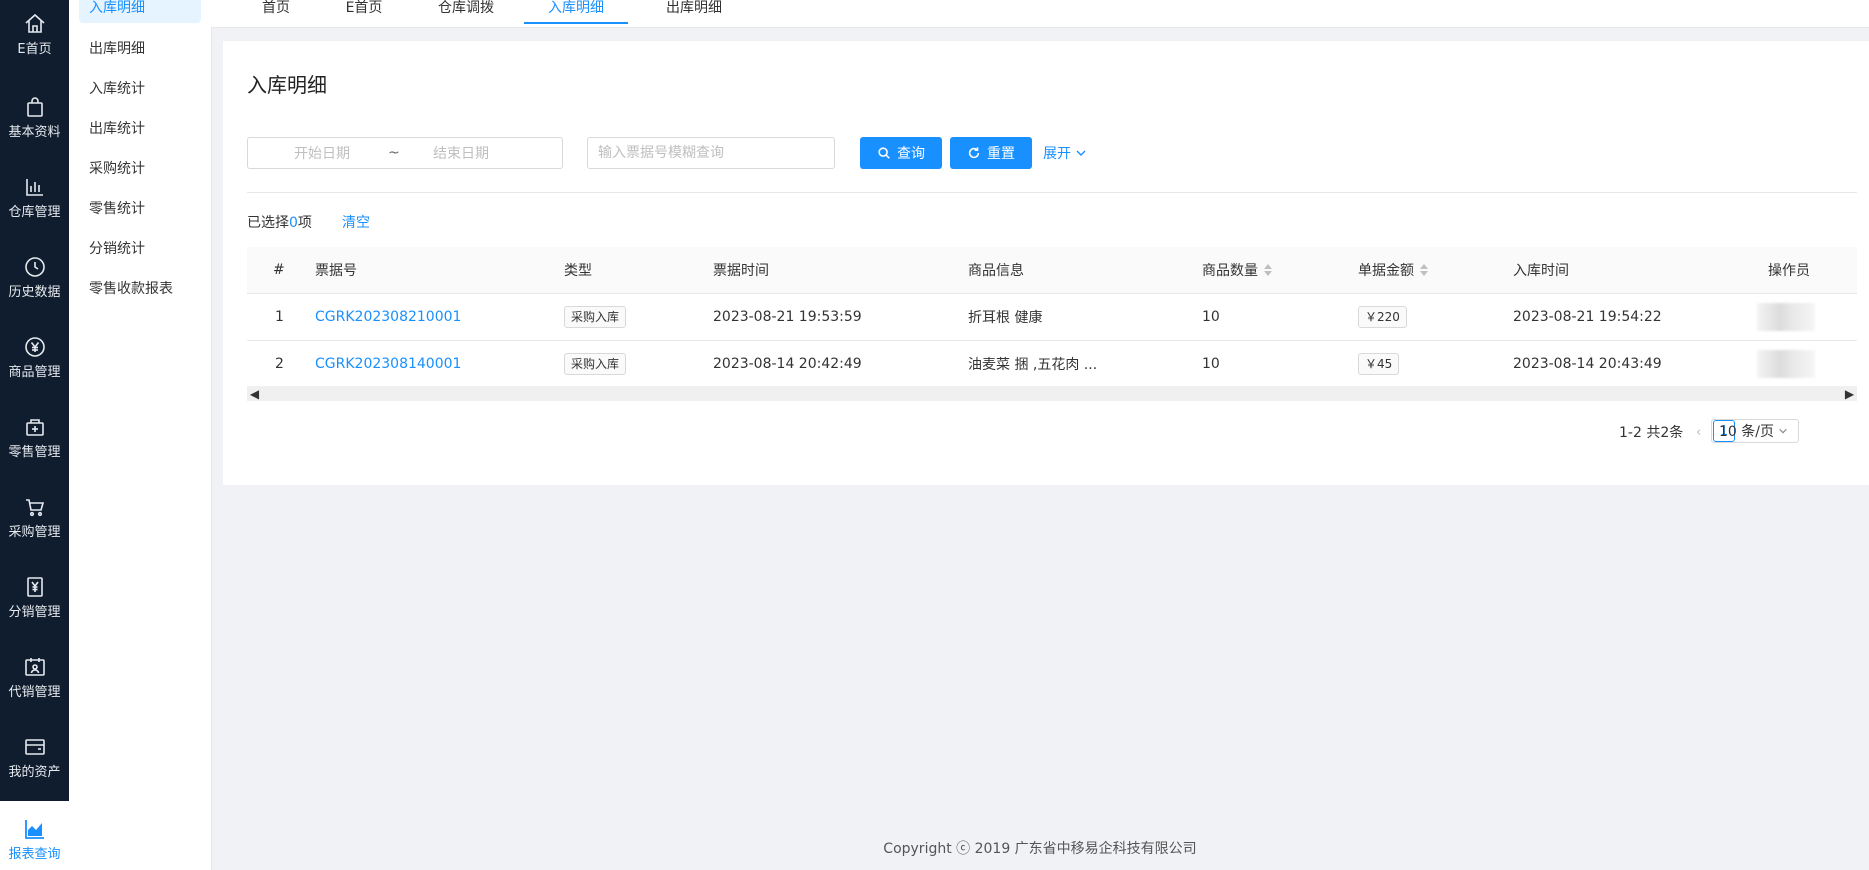  I want to click on col-bill-amount: 单据金额, so click(1393, 270).